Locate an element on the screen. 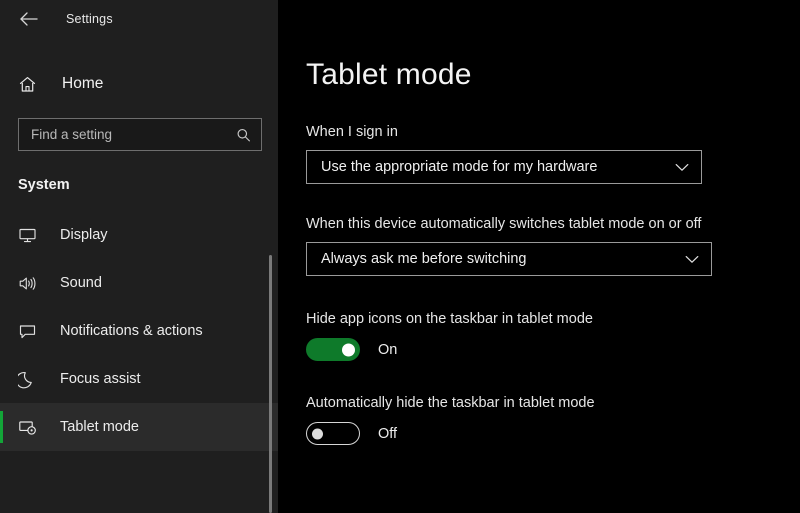 Image resolution: width=800 pixels, height=513 pixels. sidebar-item-tablet-mode: Tablet mode is located at coordinates (139, 427).